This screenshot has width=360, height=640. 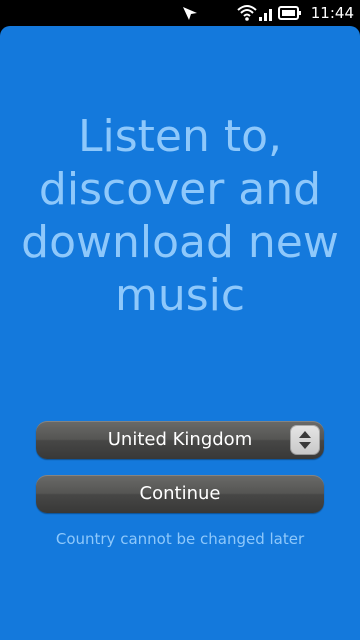 What do you see at coordinates (290, 13) in the screenshot?
I see `battery-icon` at bounding box center [290, 13].